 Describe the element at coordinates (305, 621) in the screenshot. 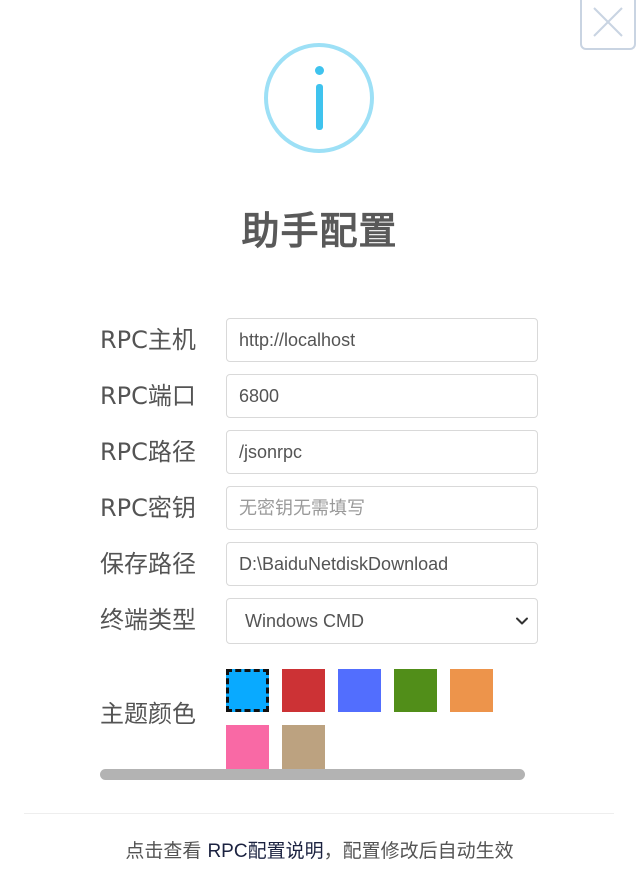

I see `terminal-type-value: Windows CMD` at that location.